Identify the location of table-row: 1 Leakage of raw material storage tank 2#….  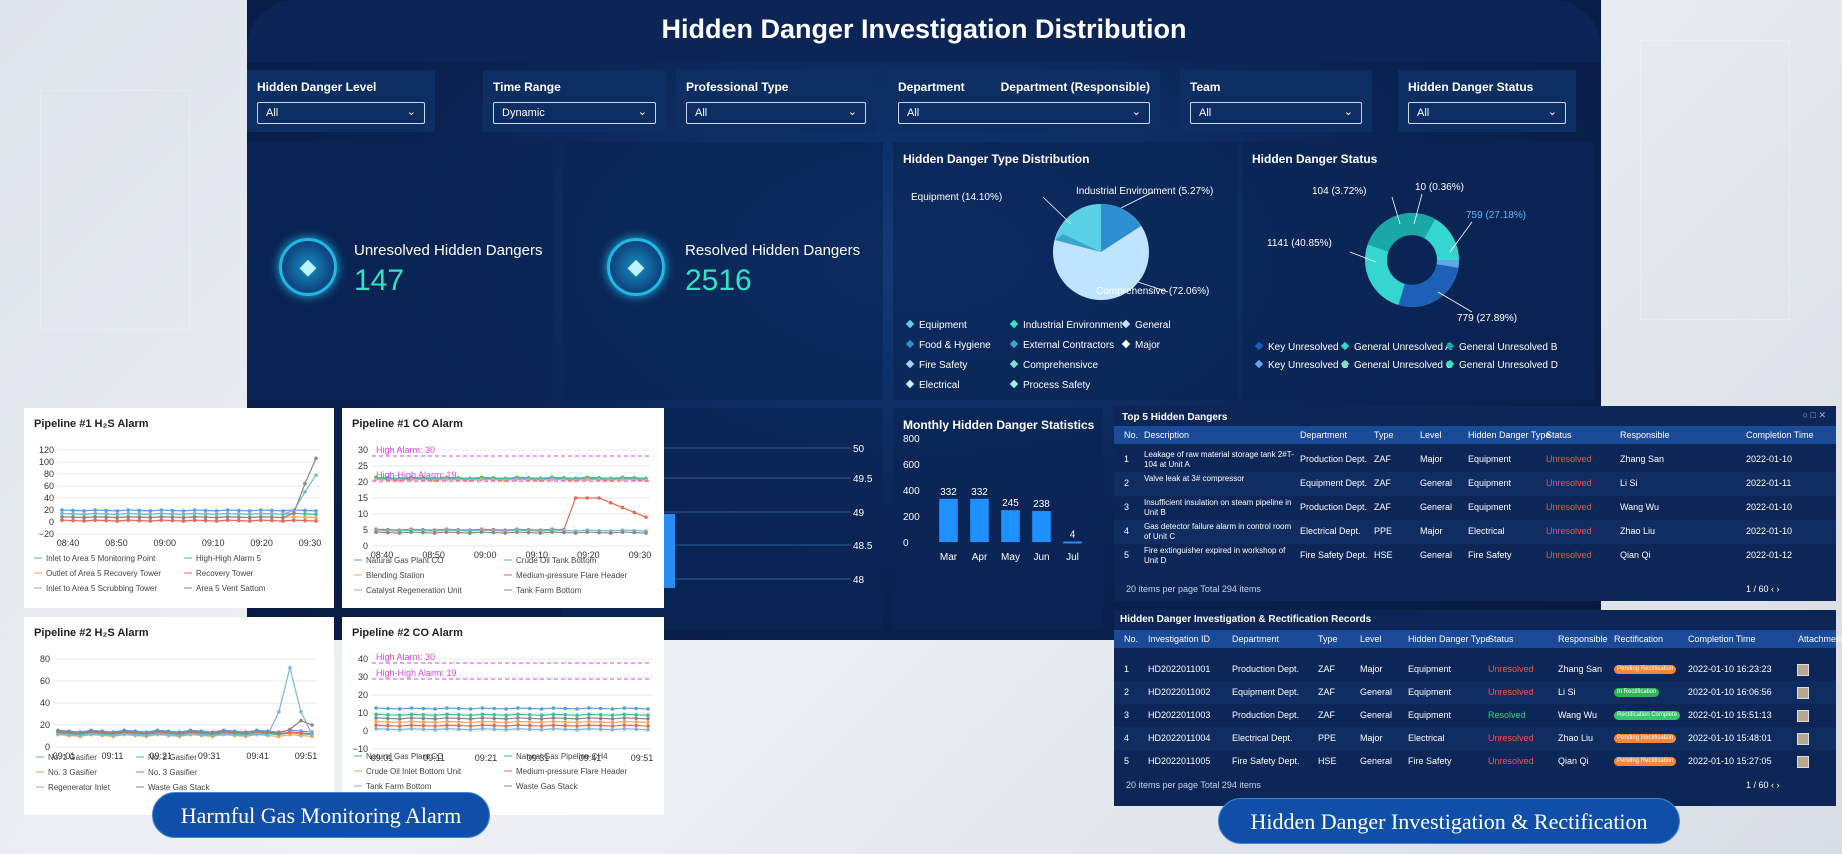
(1475, 460).